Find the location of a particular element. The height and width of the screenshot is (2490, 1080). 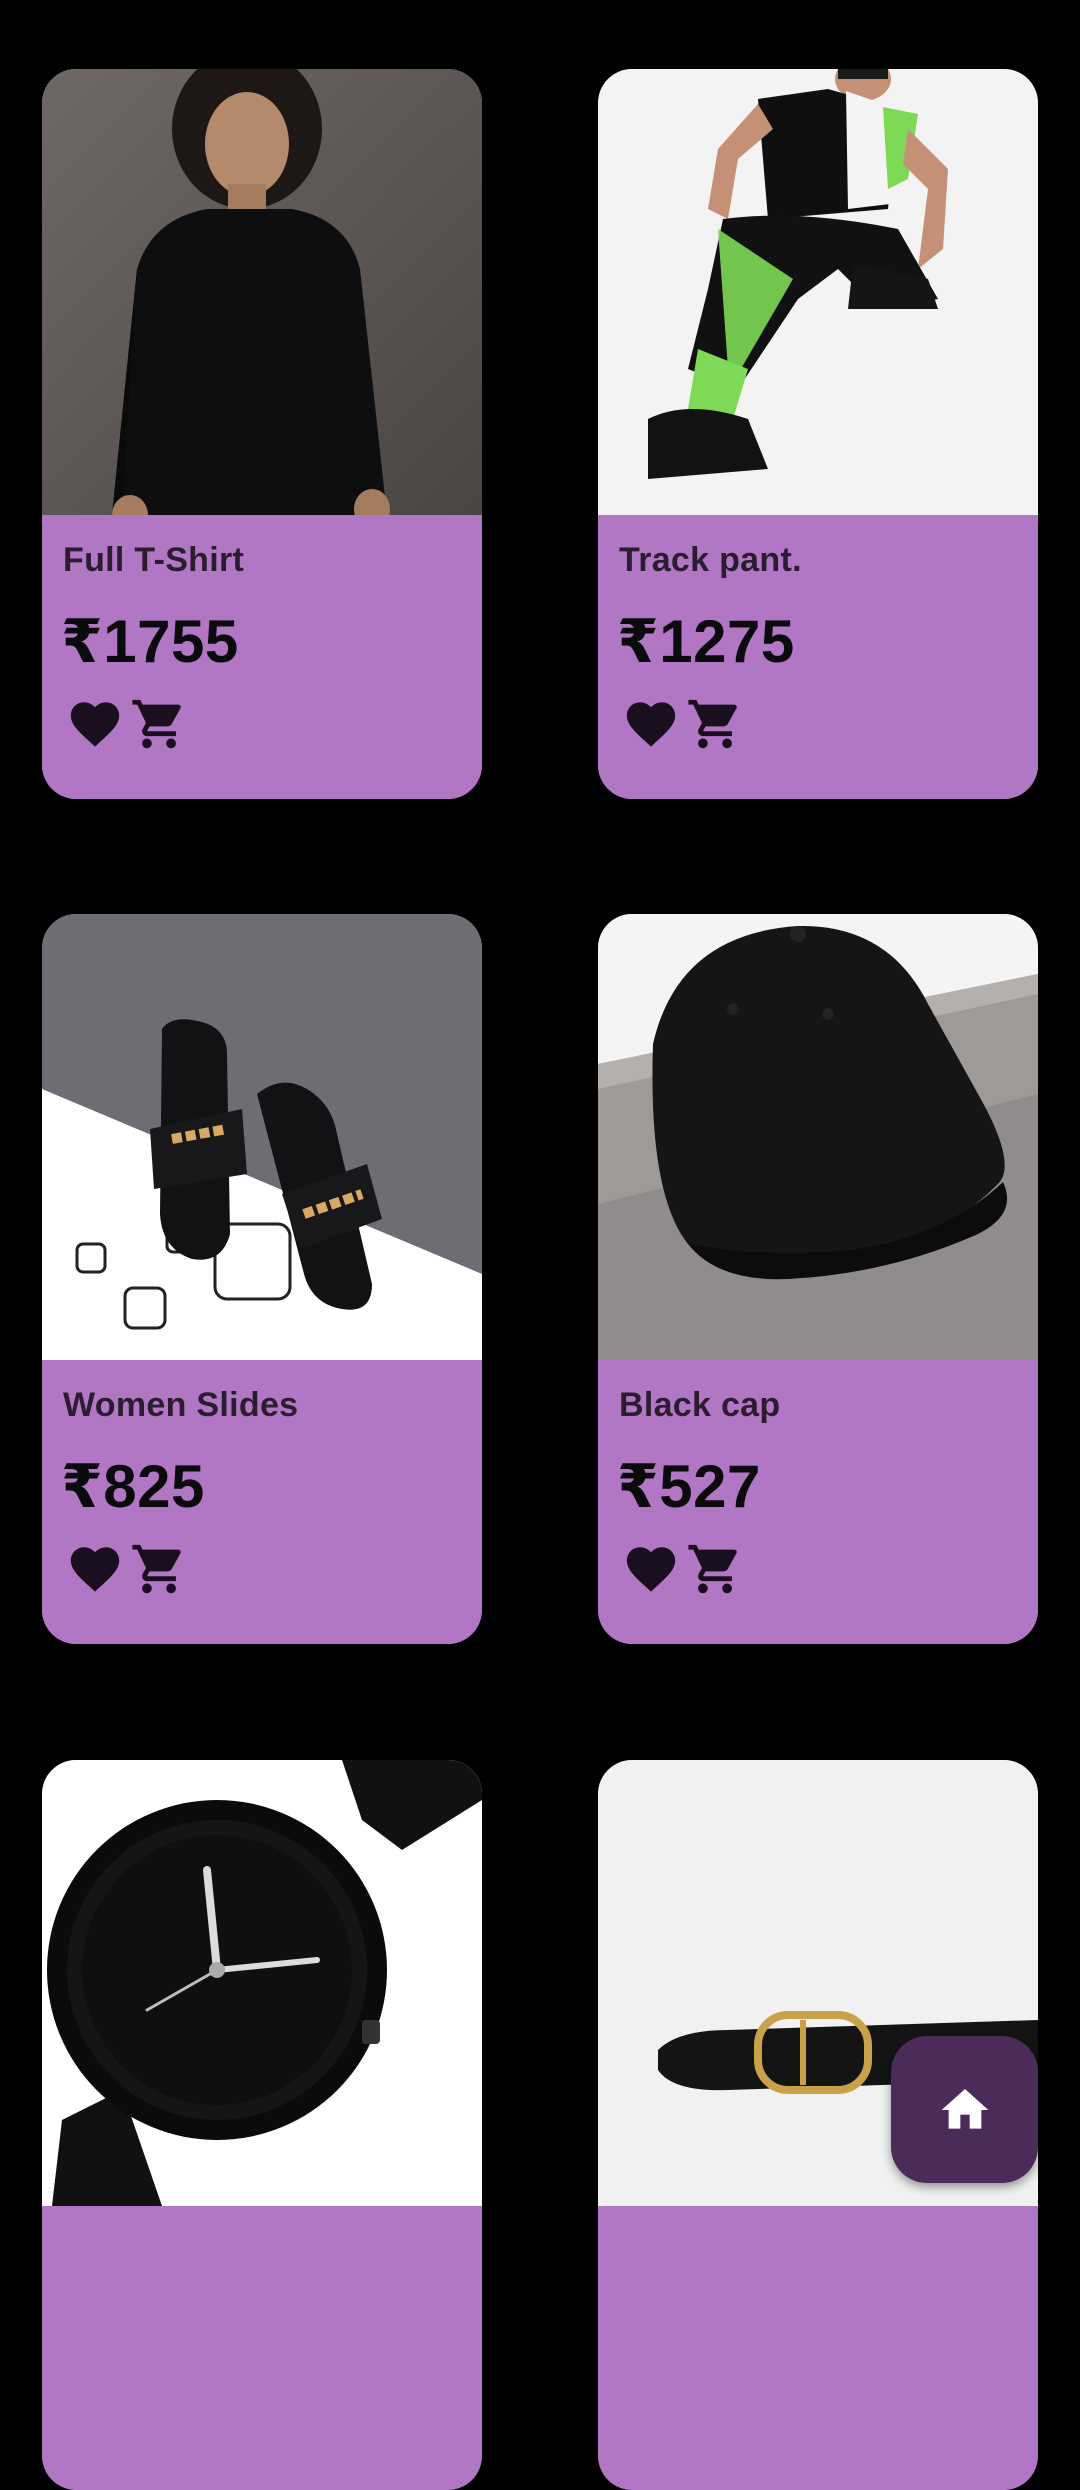

product-card-full-tshirt: Full T-Shirt ₹1755 is located at coordinates (262, 434).